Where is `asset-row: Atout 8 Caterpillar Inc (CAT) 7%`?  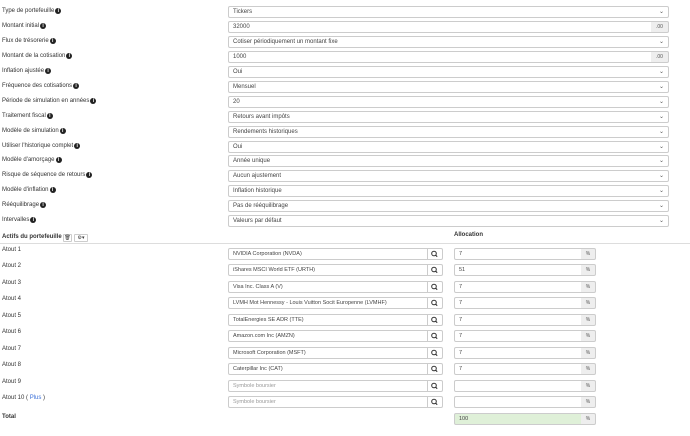 asset-row: Atout 8 Caterpillar Inc (CAT) 7% is located at coordinates (345, 369).